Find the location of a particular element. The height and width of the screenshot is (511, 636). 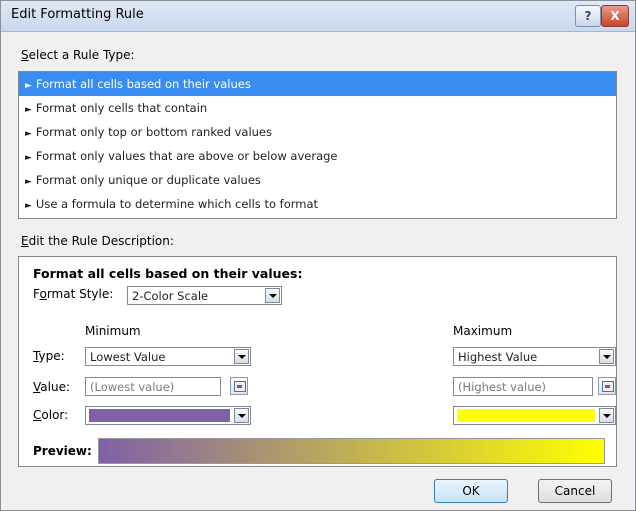

rule-type-item: ► Format only cells that contain is located at coordinates (317, 108).